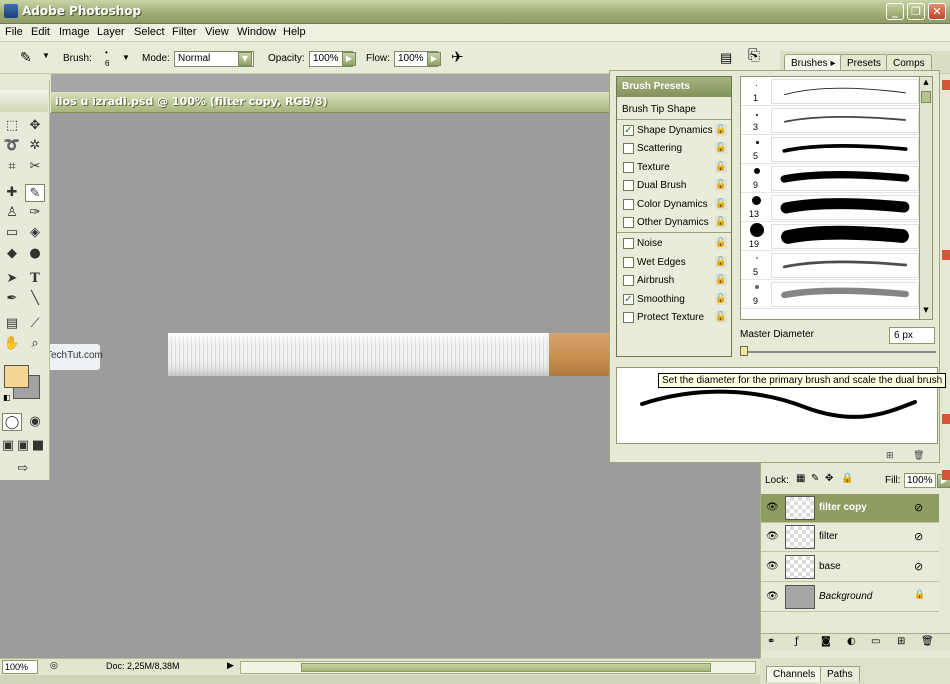 The image size is (950, 684). What do you see at coordinates (628, 262) in the screenshot?
I see `wet-edges-checkbox` at bounding box center [628, 262].